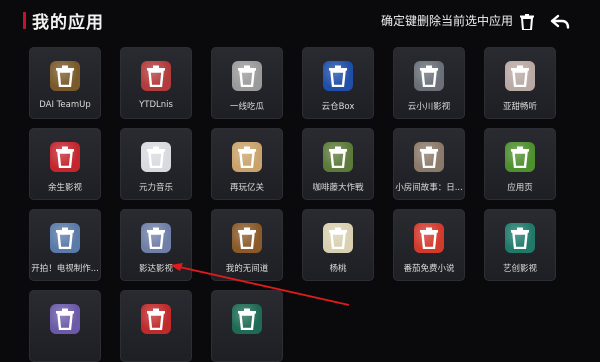 Image resolution: width=600 pixels, height=362 pixels. What do you see at coordinates (560, 22) in the screenshot?
I see `back-arrow-icon` at bounding box center [560, 22].